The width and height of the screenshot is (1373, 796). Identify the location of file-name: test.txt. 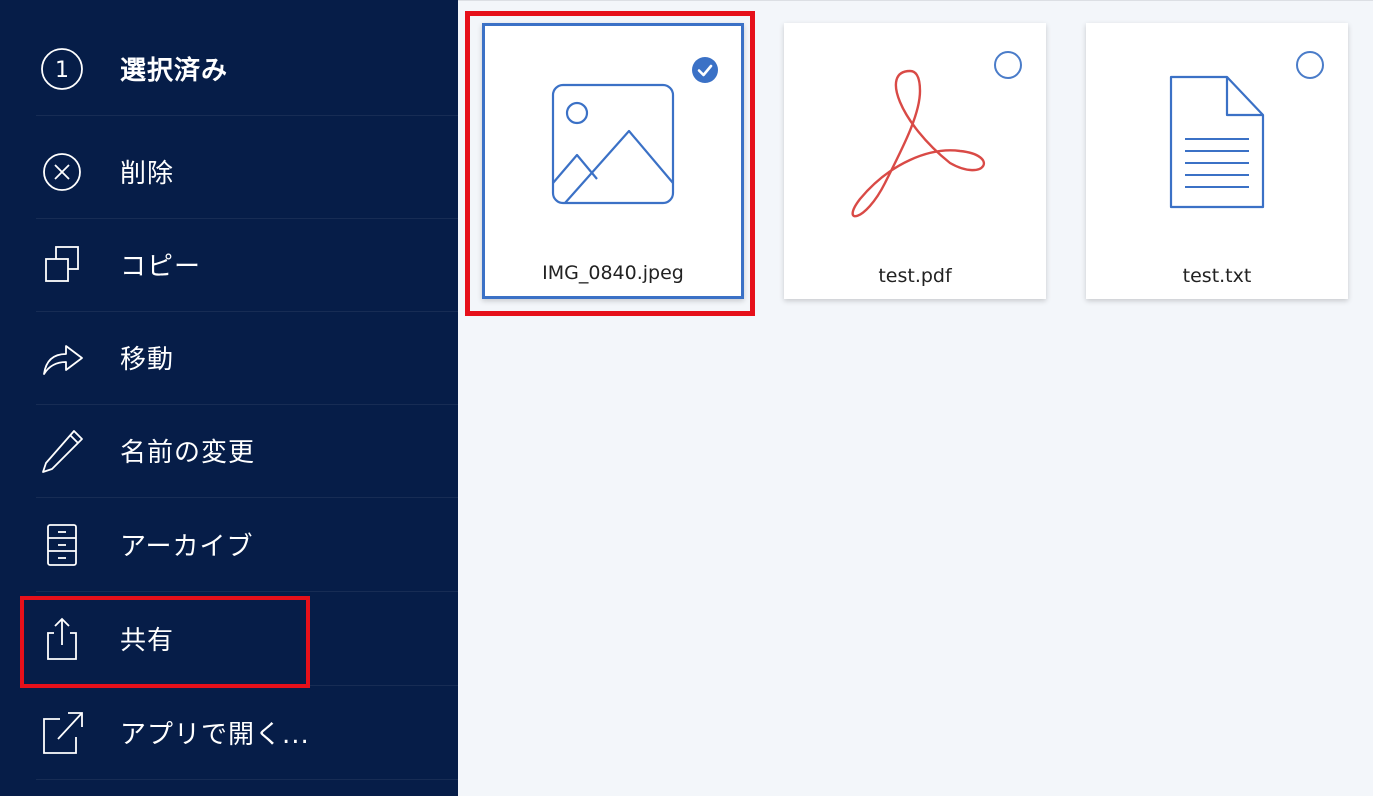
(1217, 276).